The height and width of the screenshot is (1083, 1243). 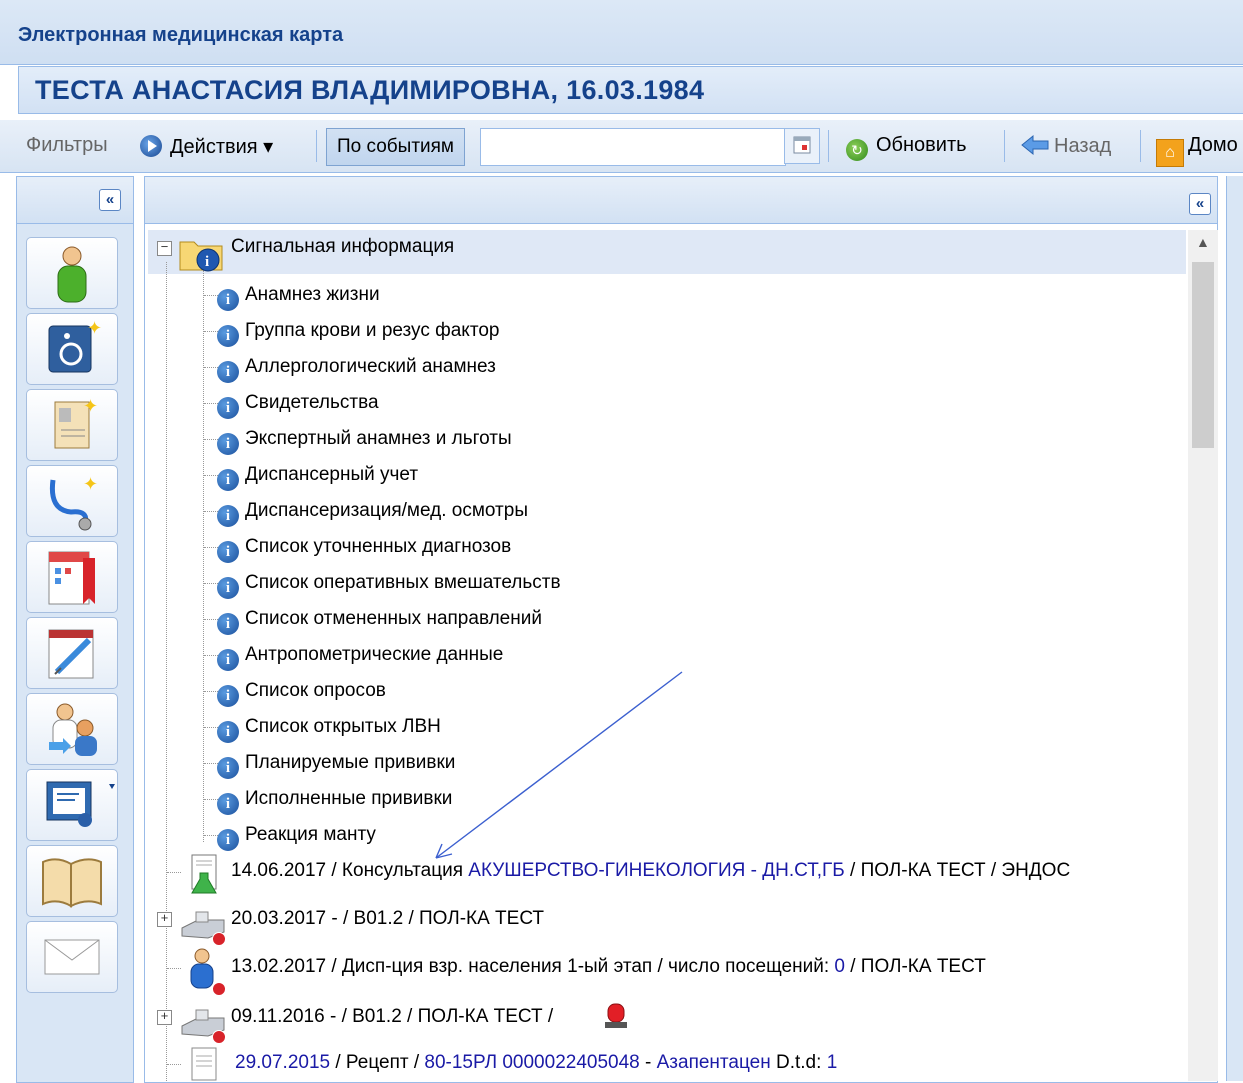 I want to click on collapse-tree-panel-button: «, so click(x=1200, y=204).